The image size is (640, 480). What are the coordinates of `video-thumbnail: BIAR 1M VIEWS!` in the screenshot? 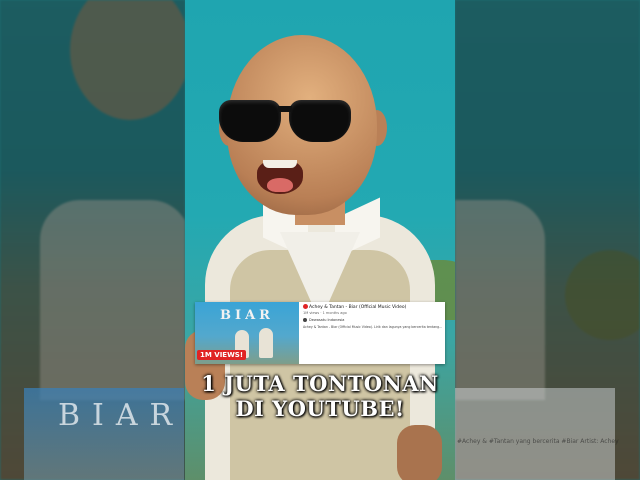 It's located at (247, 333).